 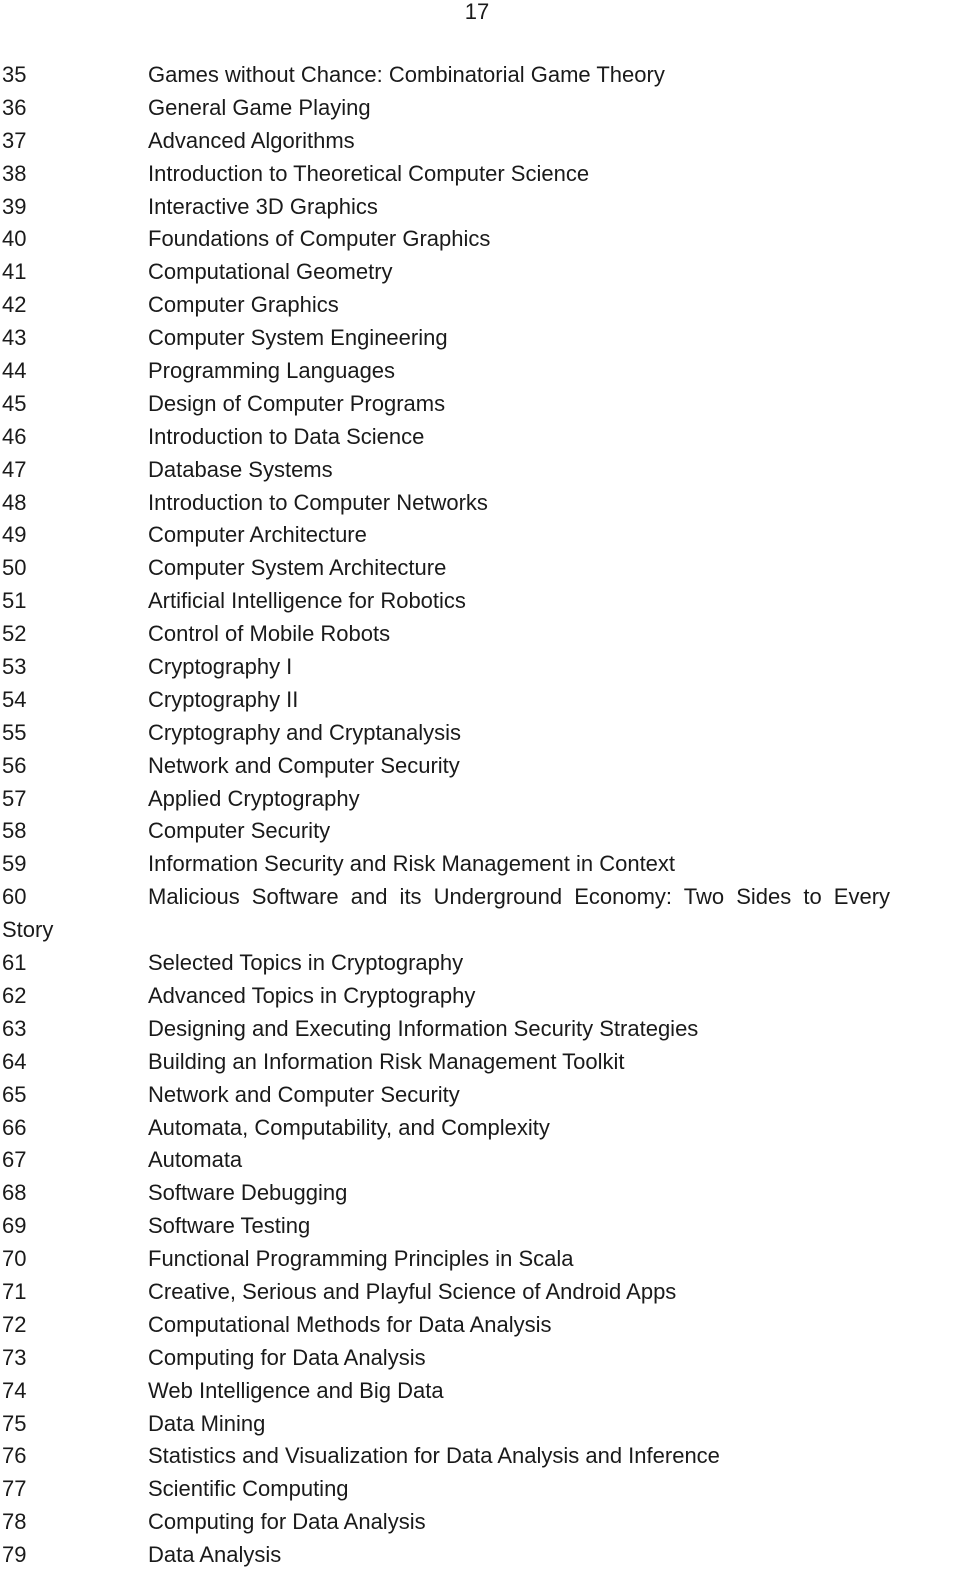 I want to click on item-title: Cryptography and Cryptanalysis, so click(x=305, y=732).